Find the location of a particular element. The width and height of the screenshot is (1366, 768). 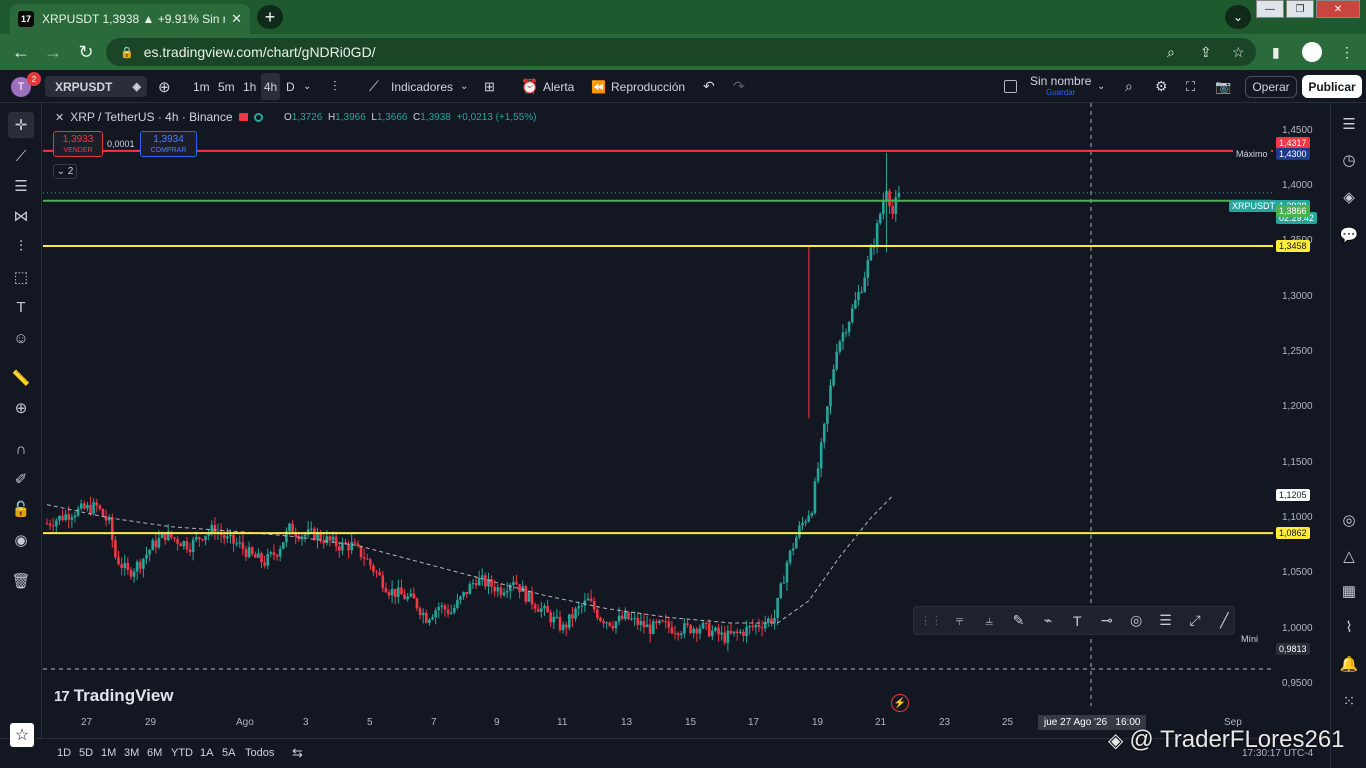

ideas-icon: △ is located at coordinates (1349, 556).